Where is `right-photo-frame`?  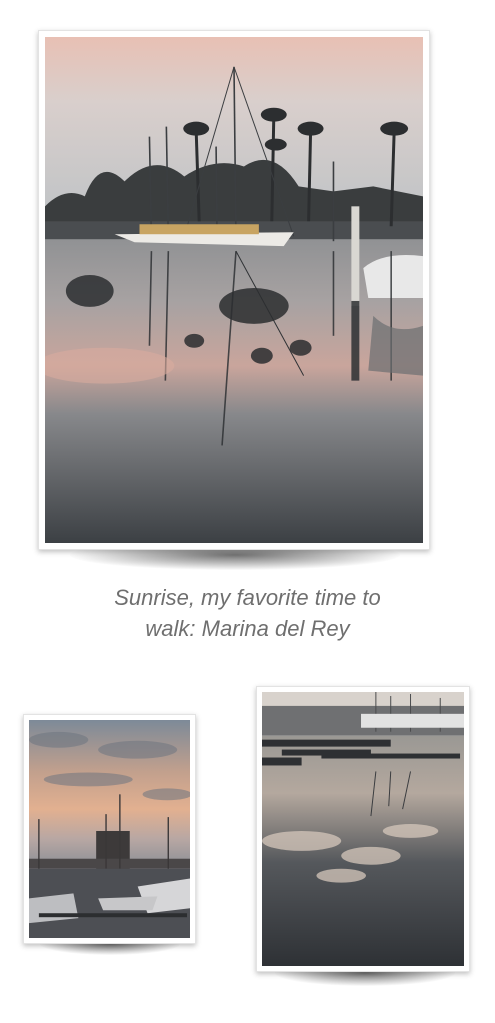
right-photo-frame is located at coordinates (363, 829).